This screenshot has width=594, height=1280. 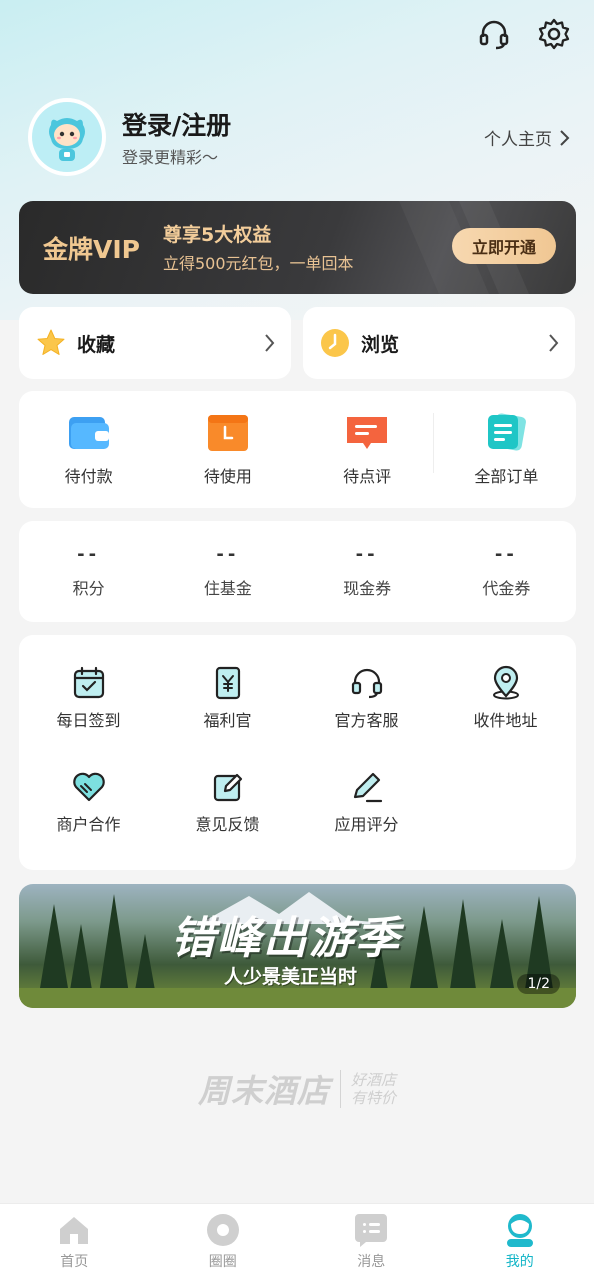 I want to click on order-label: 待付款, so click(x=88, y=476).